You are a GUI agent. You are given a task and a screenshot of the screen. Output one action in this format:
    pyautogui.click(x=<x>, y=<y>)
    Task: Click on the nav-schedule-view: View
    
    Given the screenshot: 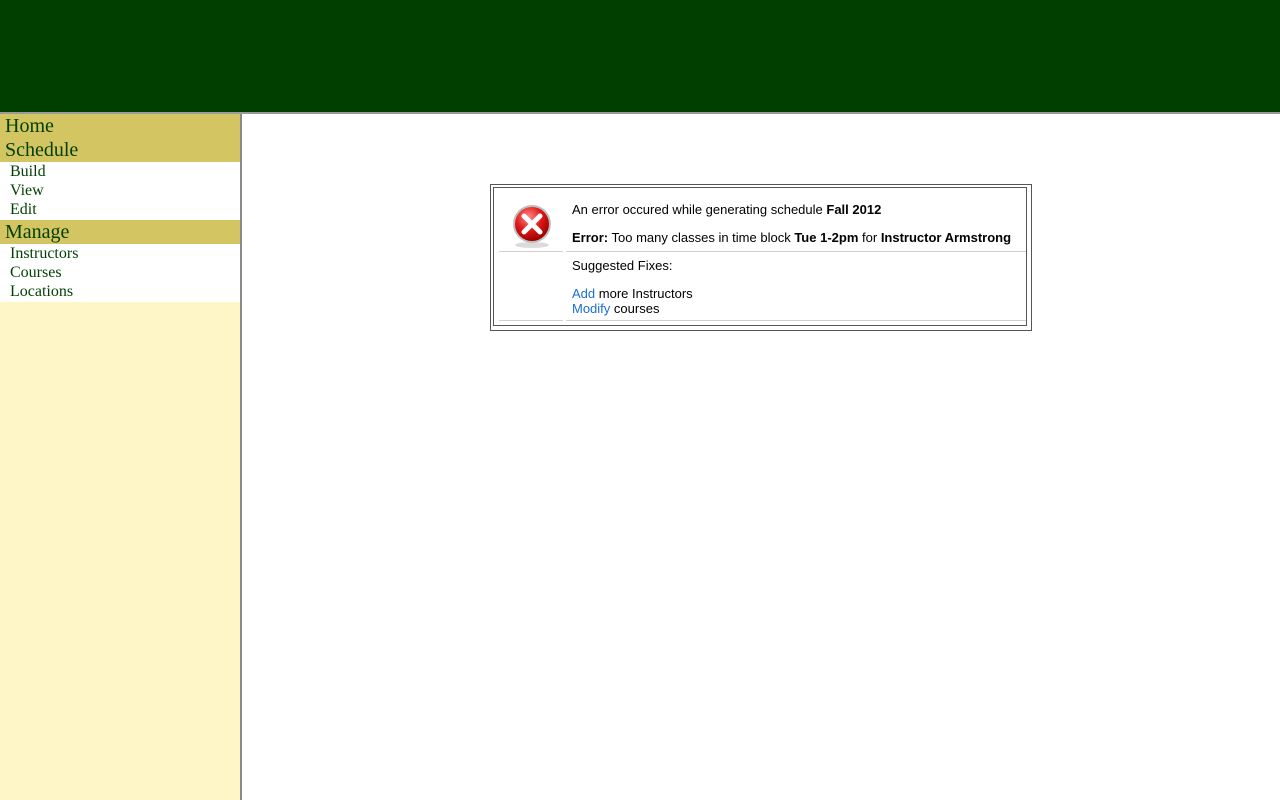 What is the action you would take?
    pyautogui.click(x=120, y=190)
    